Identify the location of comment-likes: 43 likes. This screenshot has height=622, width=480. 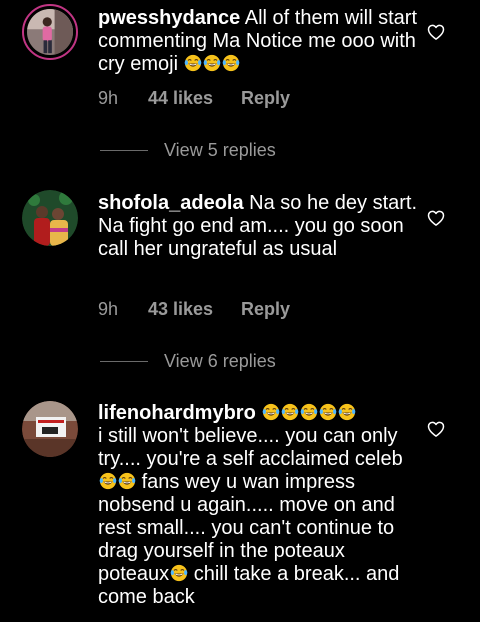
(194, 309).